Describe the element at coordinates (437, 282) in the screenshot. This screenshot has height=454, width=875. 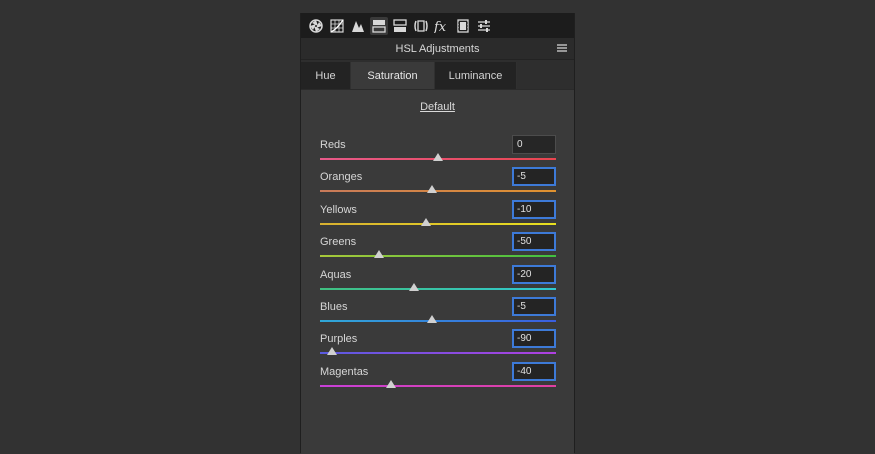
I see `slider-row-aquas: Aquas` at that location.